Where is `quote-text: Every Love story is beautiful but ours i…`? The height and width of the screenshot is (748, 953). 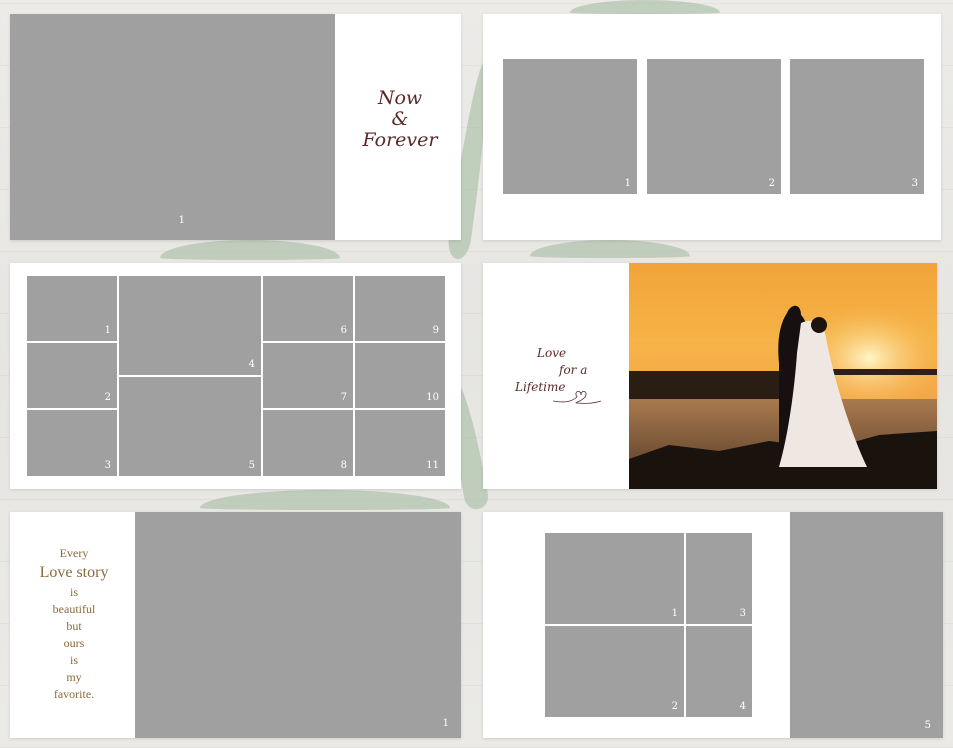
quote-text: Every Love story is beautiful but ours i… is located at coordinates (74, 624).